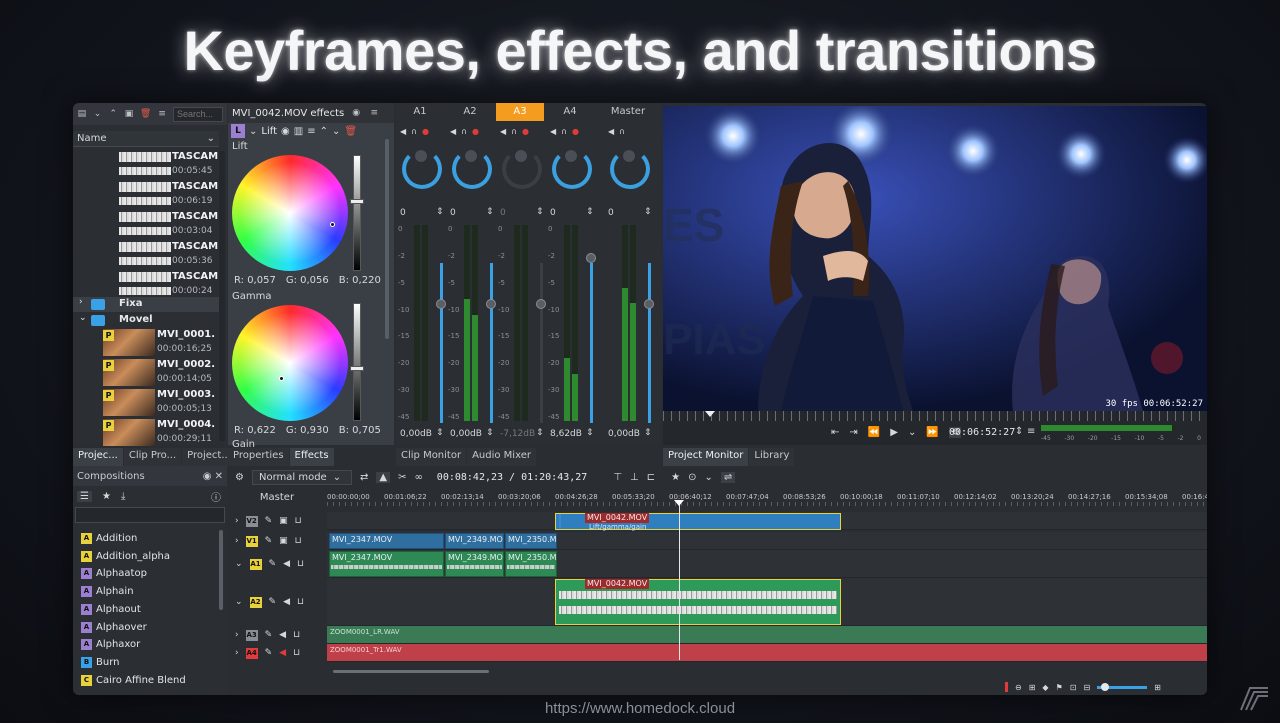  I want to click on lift-luma-slider, so click(357, 213).